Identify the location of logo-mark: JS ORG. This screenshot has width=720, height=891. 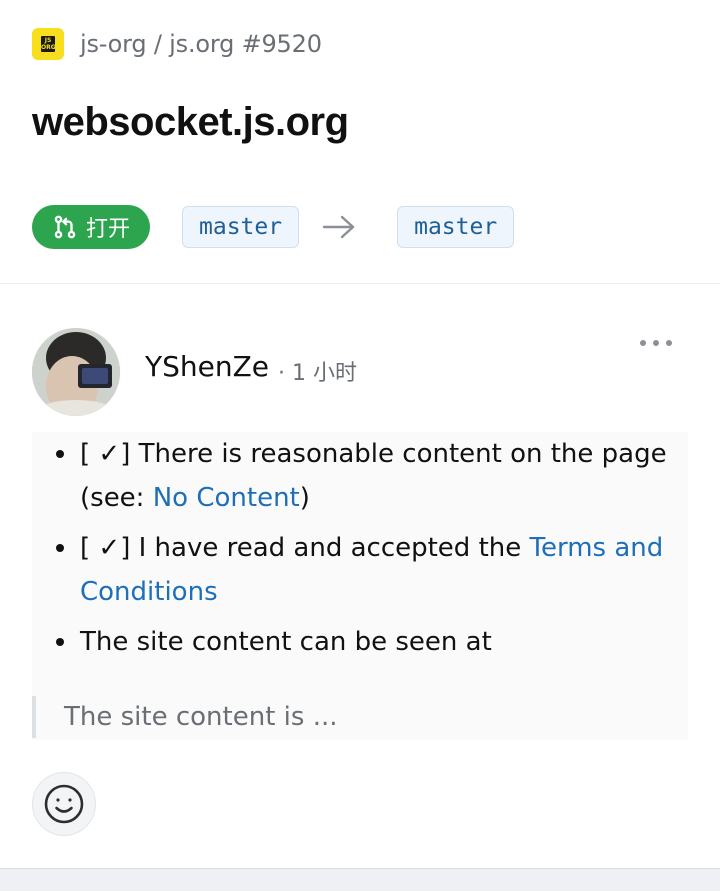
(48, 44).